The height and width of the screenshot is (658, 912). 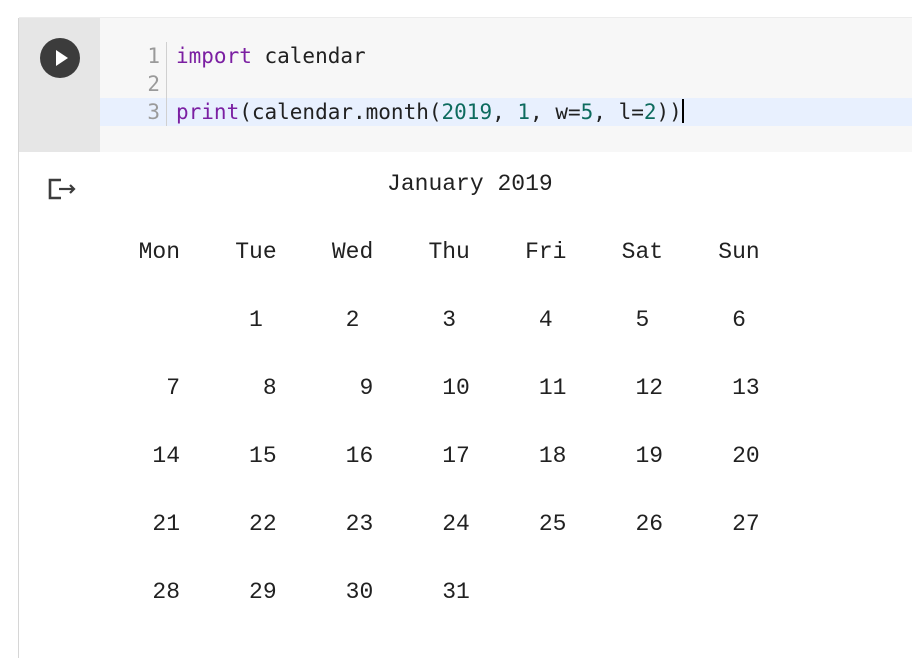 I want to click on code-line: 1 import calendar, so click(x=506, y=56).